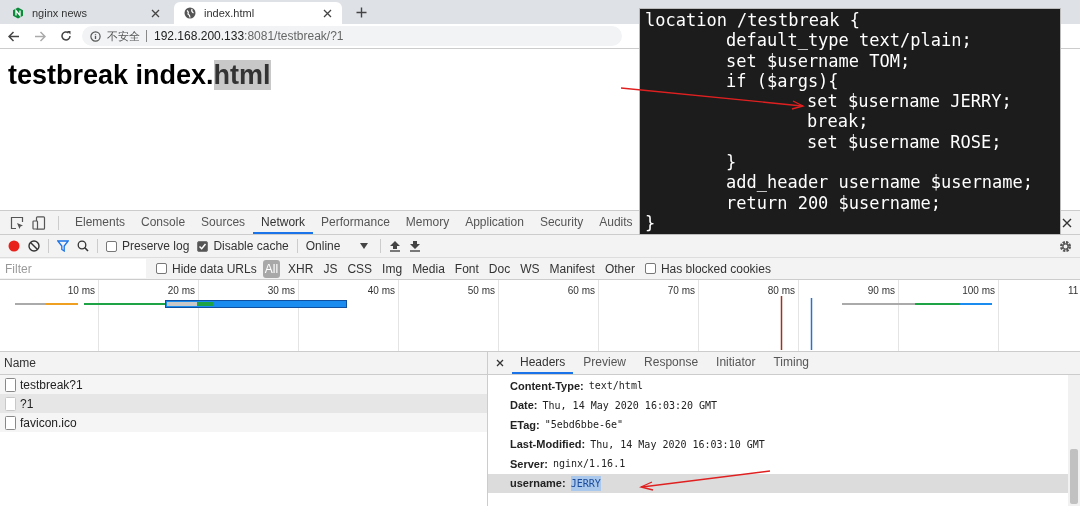 Image resolution: width=1080 pixels, height=506 pixels. Describe the element at coordinates (251, 246) in the screenshot. I see `checkbox-label: Disable cache` at that location.